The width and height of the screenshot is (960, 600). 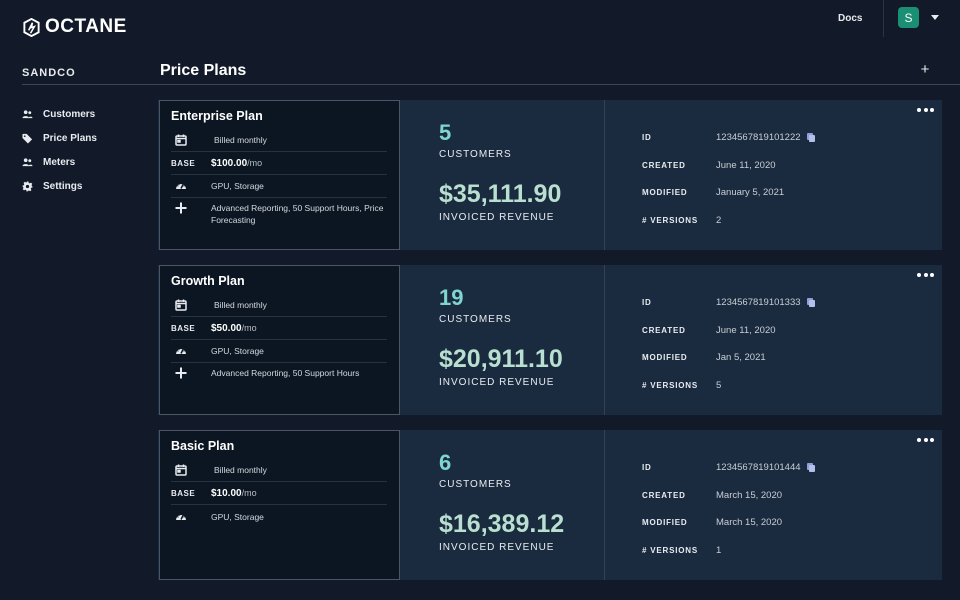 I want to click on customer-count: 6, so click(x=445, y=462).